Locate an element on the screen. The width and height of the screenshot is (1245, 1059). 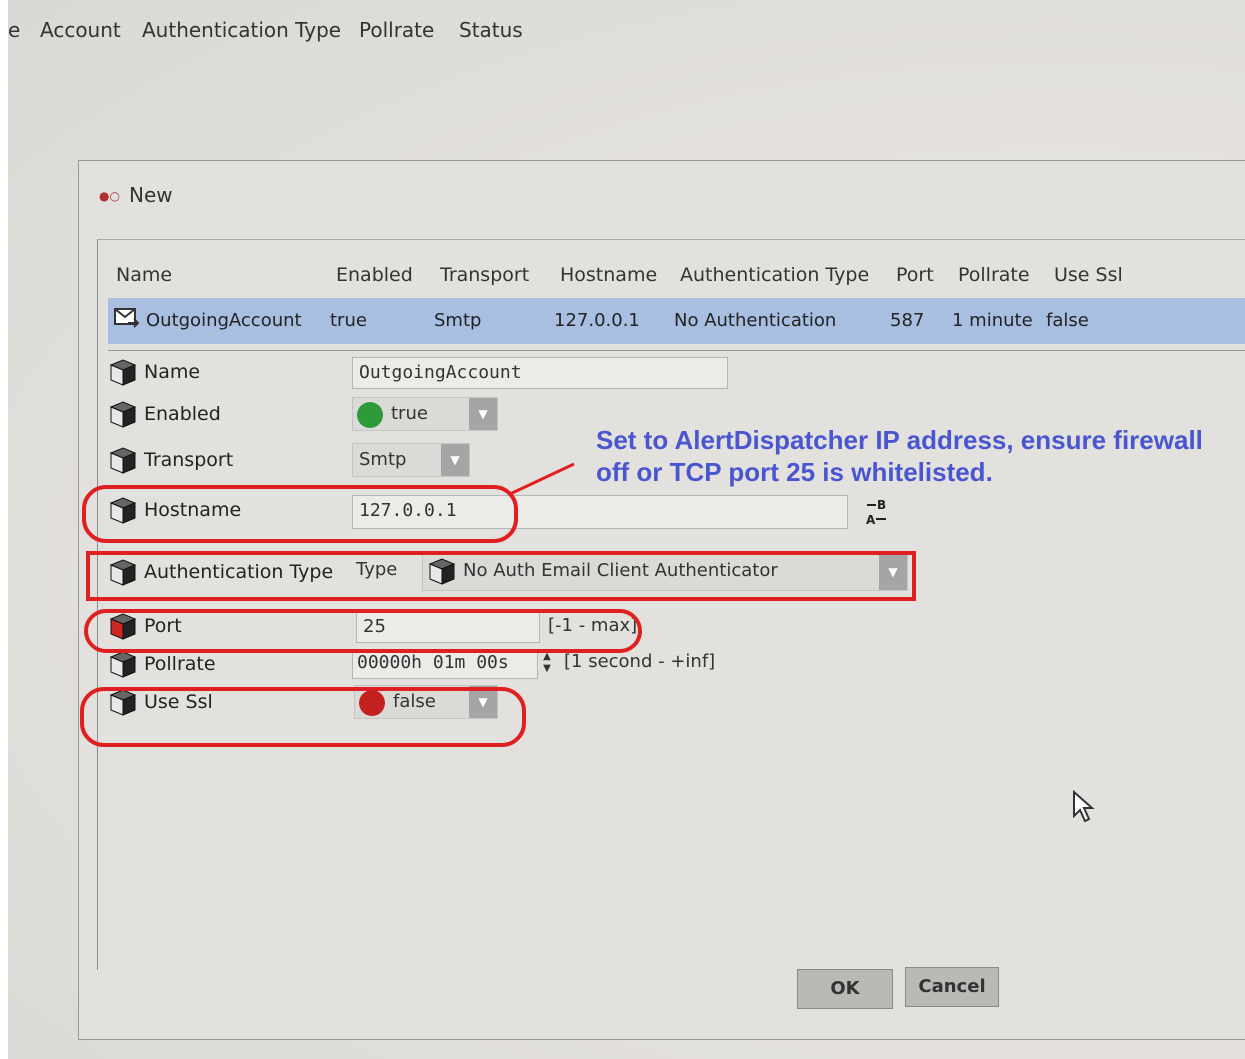
header-authentication-type: Authentication Type is located at coordinates (774, 275).